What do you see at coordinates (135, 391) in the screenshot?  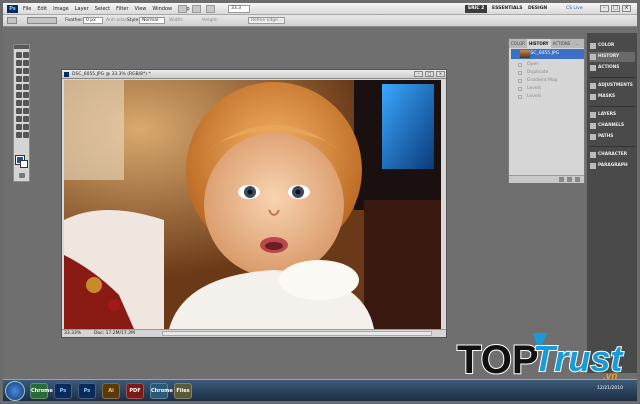 I see `taskbar-app-pdf: PDF` at bounding box center [135, 391].